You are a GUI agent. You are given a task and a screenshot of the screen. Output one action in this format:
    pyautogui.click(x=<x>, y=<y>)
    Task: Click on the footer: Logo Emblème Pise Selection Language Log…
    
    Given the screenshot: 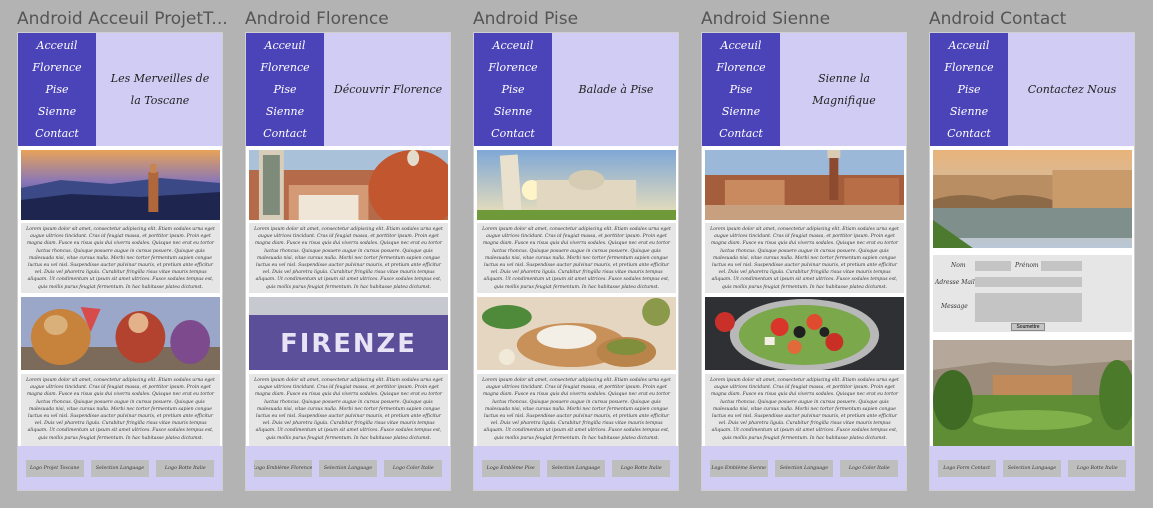 What is the action you would take?
    pyautogui.click(x=576, y=468)
    